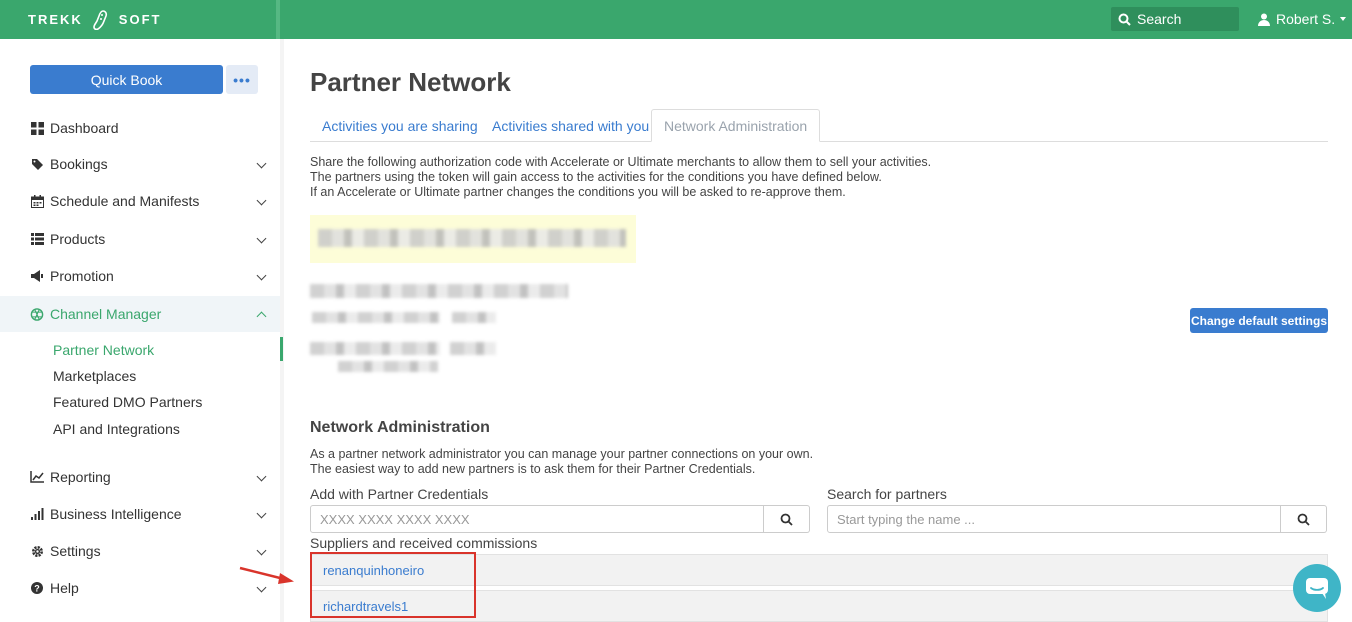 The width and height of the screenshot is (1352, 622). What do you see at coordinates (140, 164) in the screenshot?
I see `nav-bookings: Bookings` at bounding box center [140, 164].